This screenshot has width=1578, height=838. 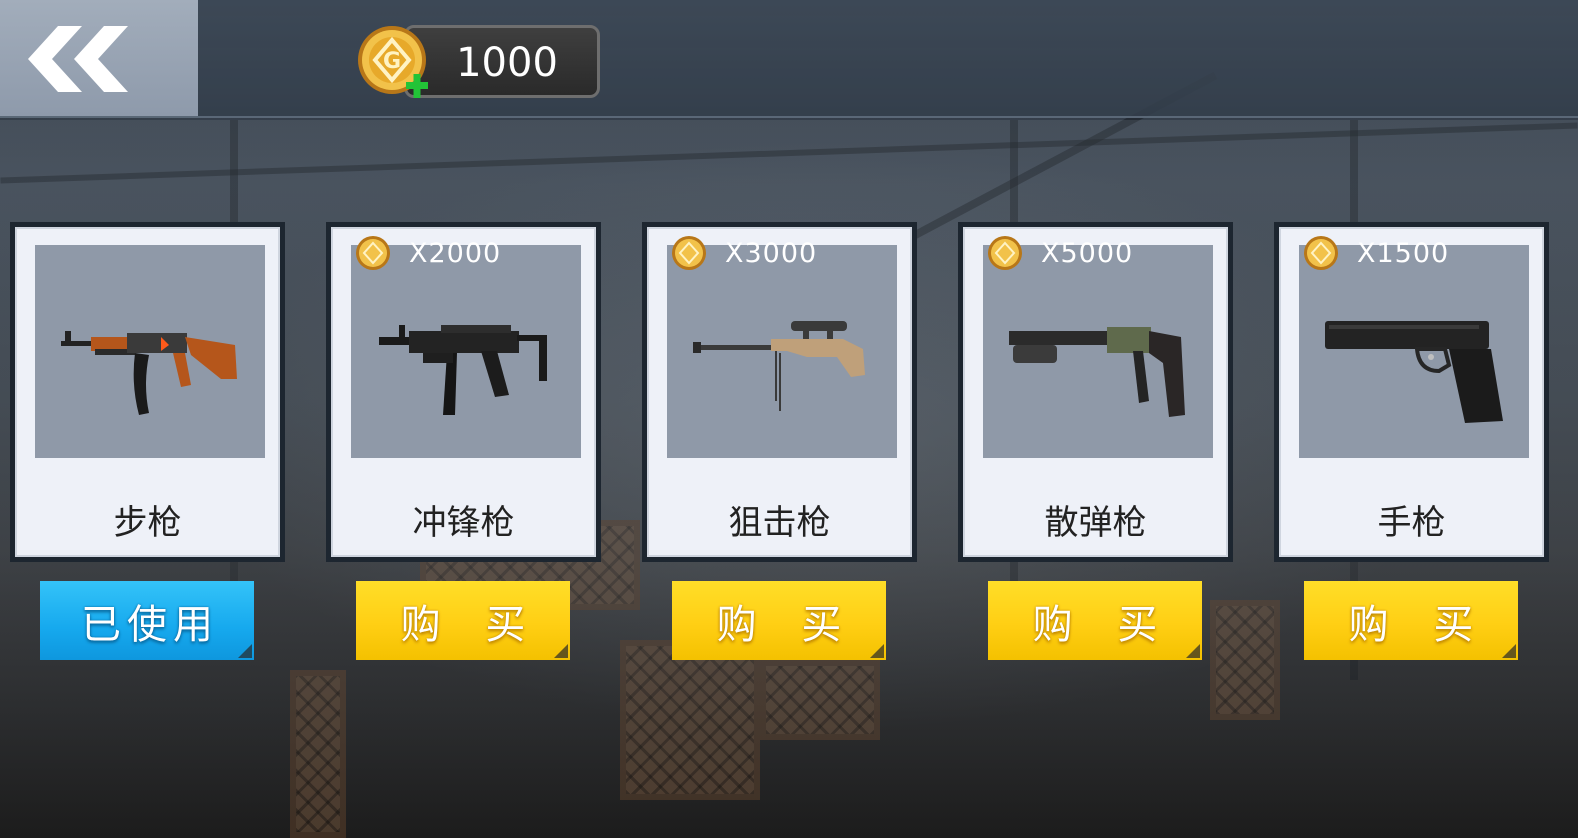 I want to click on price-tag: X3000, so click(x=742, y=253).